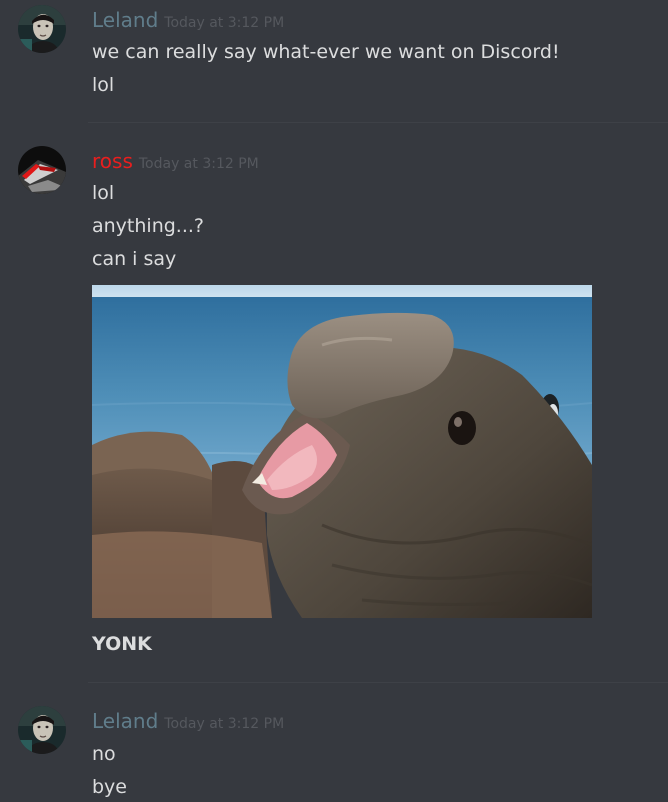 This screenshot has height=802, width=668. I want to click on user-avatar-ross, so click(42, 170).